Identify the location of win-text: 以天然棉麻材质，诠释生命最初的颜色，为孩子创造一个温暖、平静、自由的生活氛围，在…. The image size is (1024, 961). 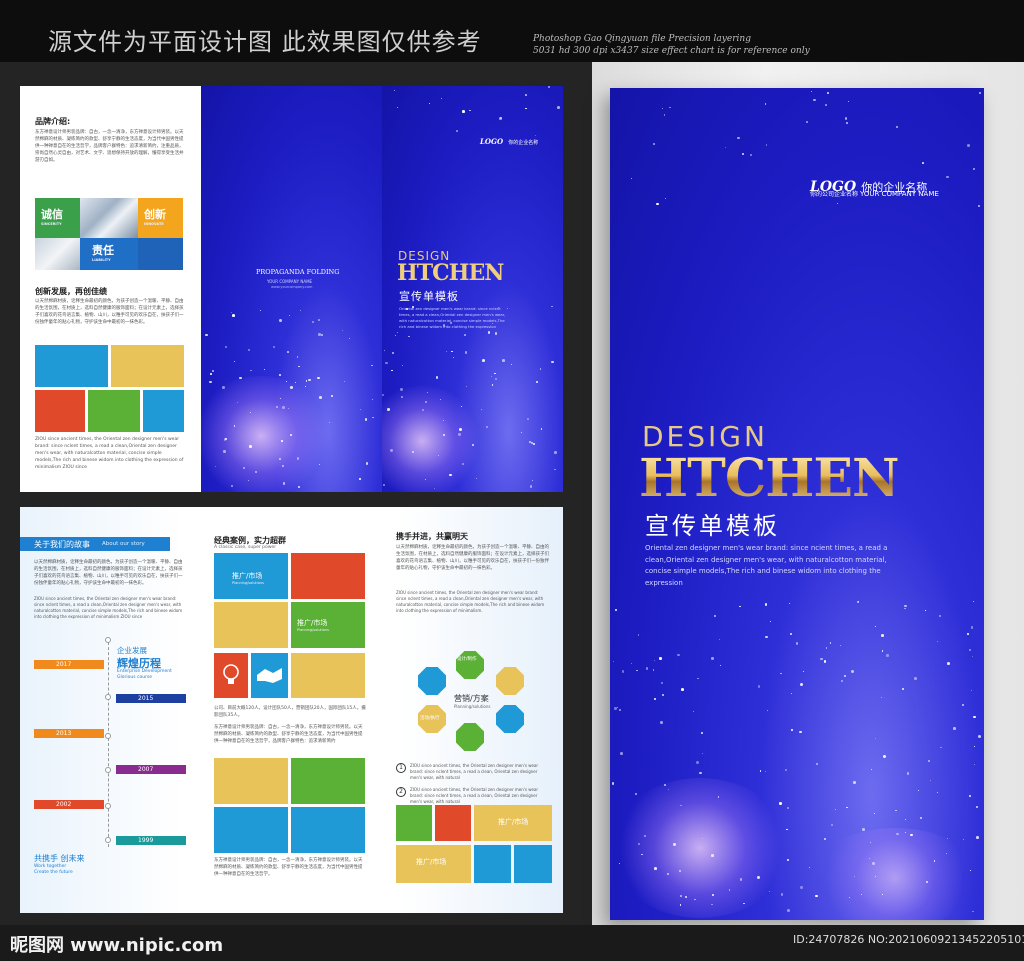
(472, 558).